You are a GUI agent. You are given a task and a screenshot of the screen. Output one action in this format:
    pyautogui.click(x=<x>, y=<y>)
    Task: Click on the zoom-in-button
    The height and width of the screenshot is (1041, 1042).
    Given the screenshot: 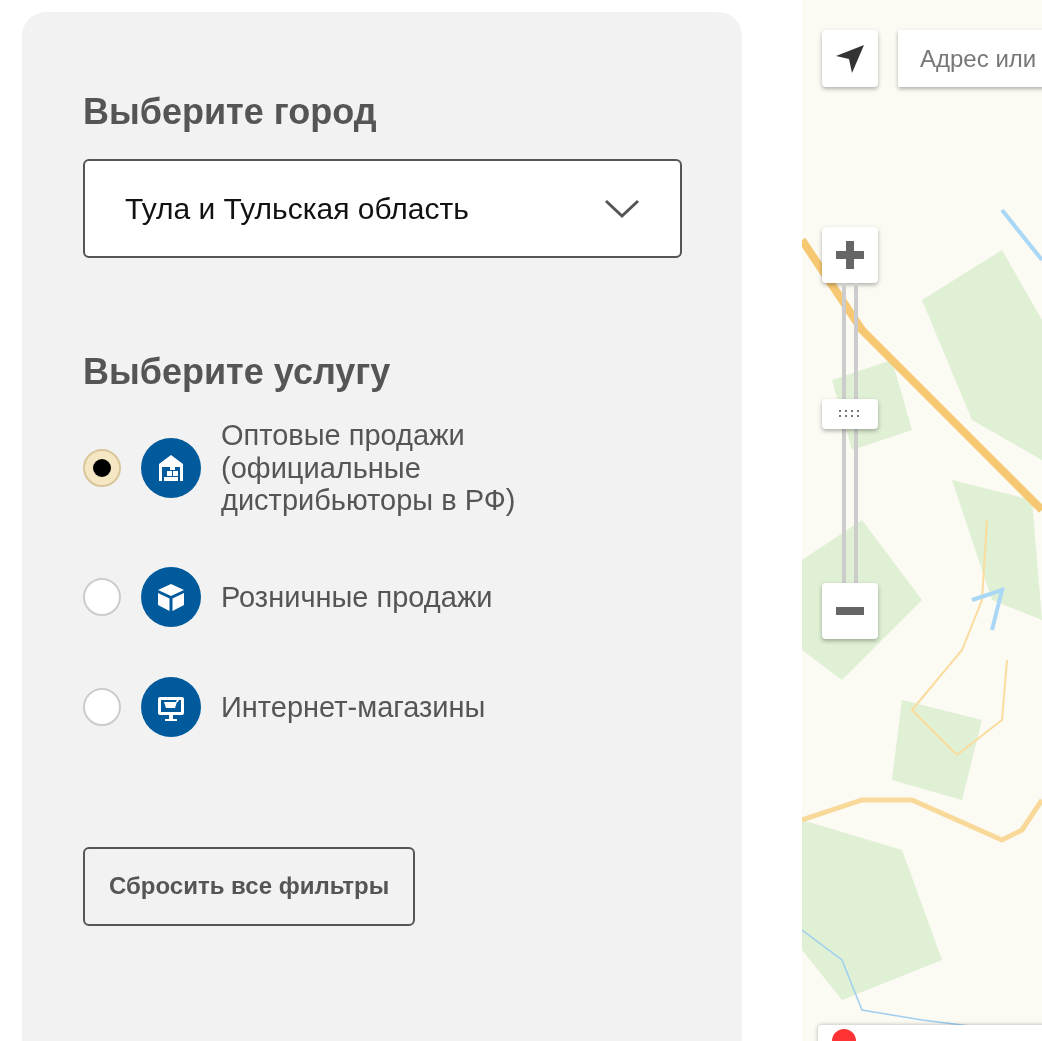 What is the action you would take?
    pyautogui.click(x=850, y=255)
    